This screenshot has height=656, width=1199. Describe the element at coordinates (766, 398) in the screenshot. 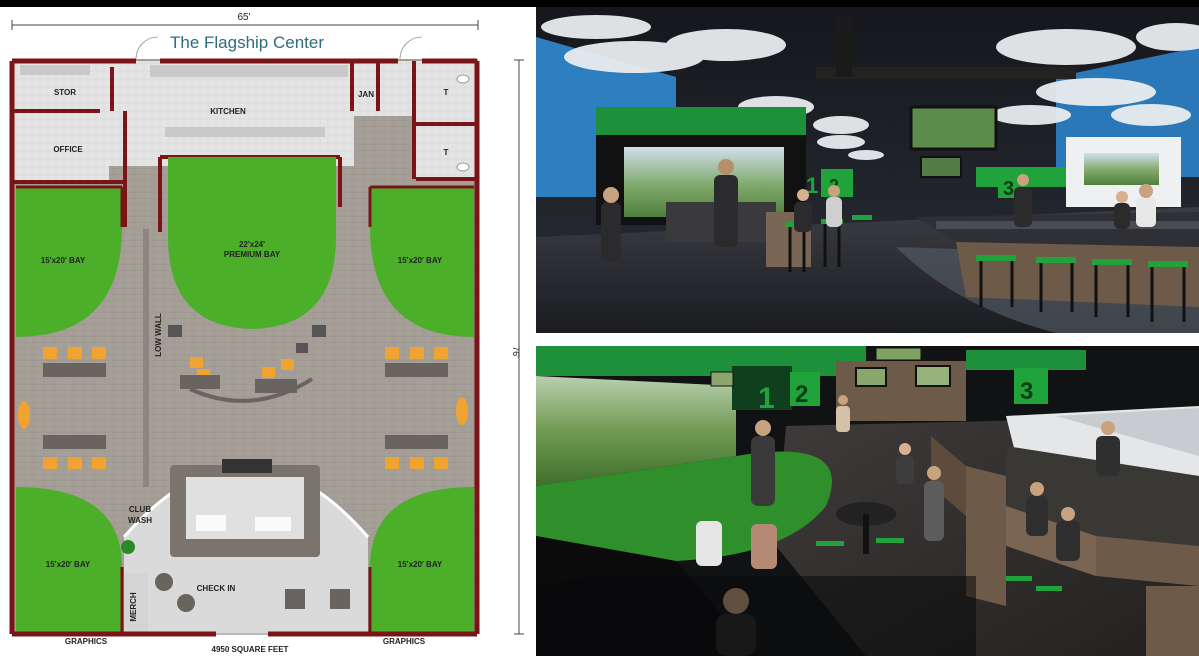

I see `bottom-bay-number-1: 1` at that location.